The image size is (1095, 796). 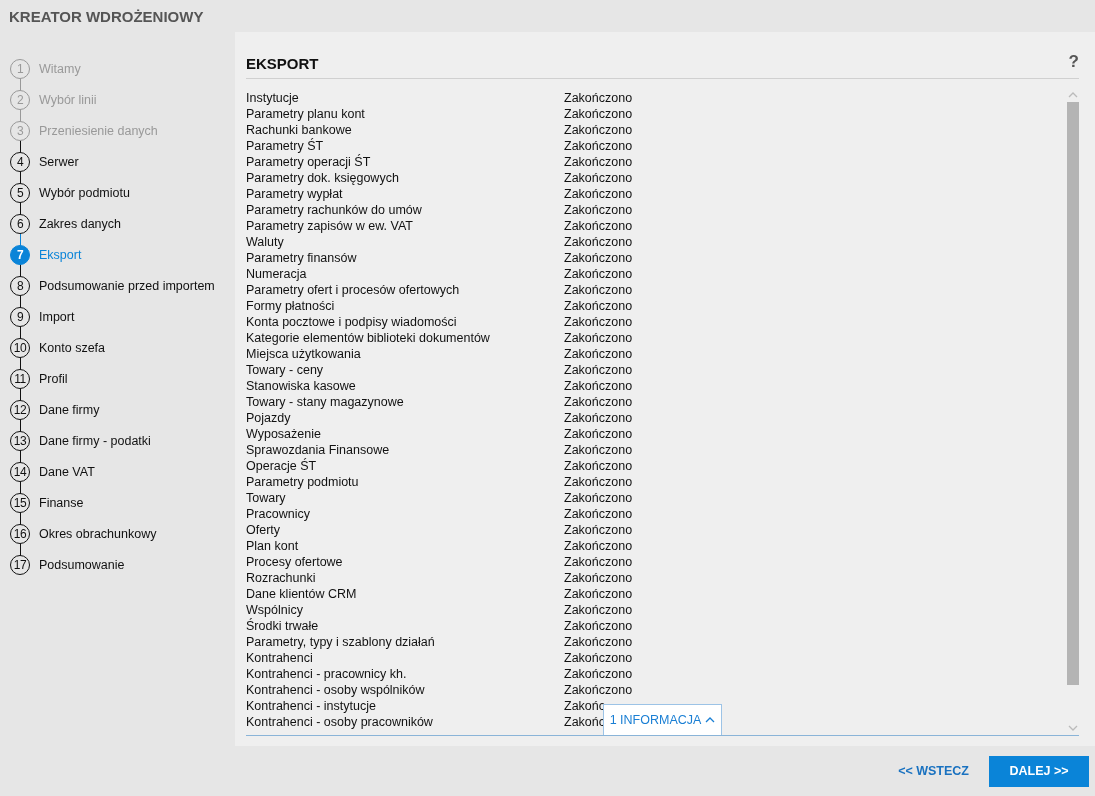 I want to click on export-item-name: Parametry rachunków do umów, so click(x=334, y=210).